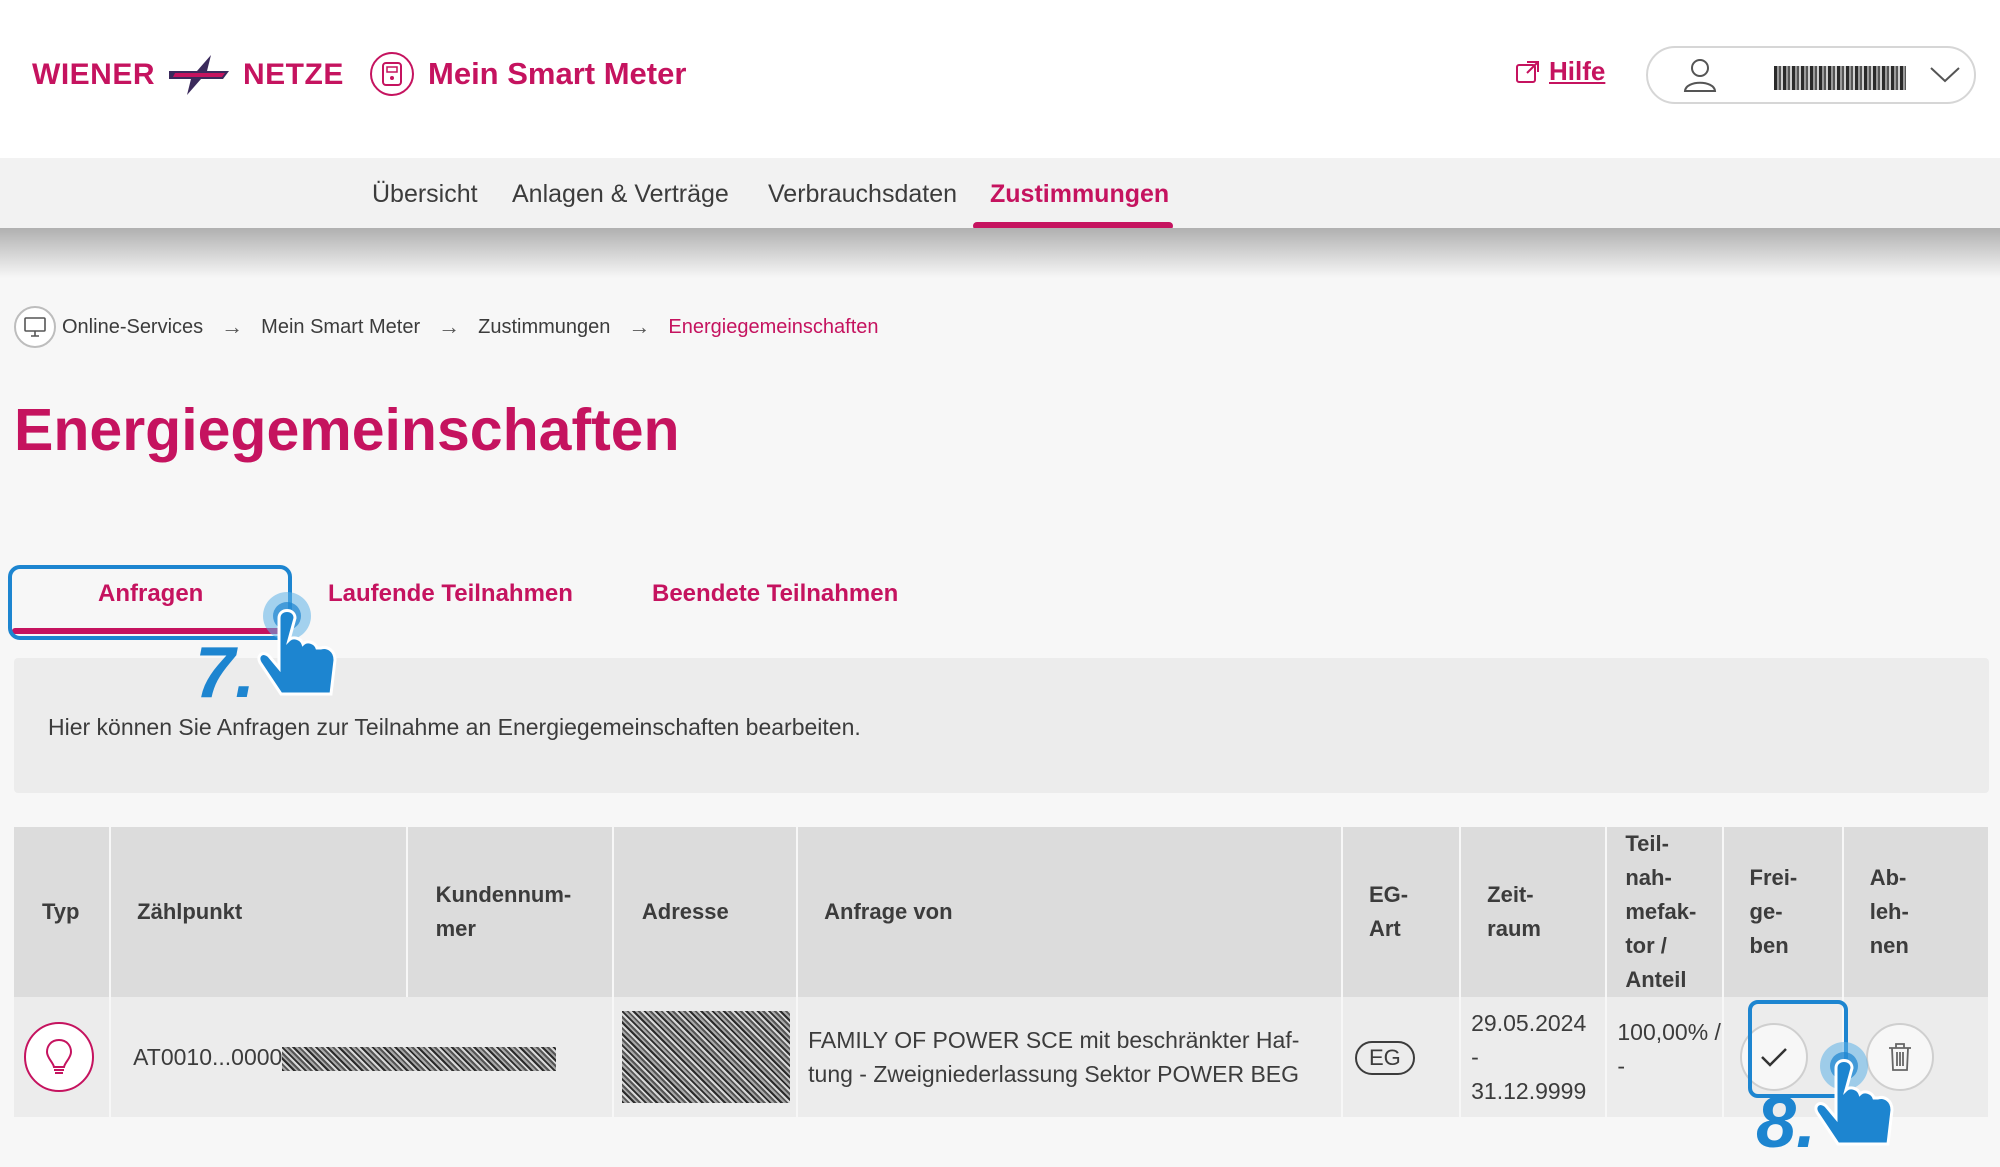 The width and height of the screenshot is (2000, 1167). What do you see at coordinates (888, 911) in the screenshot?
I see `header-anfrage-von-label: Anfrage von` at bounding box center [888, 911].